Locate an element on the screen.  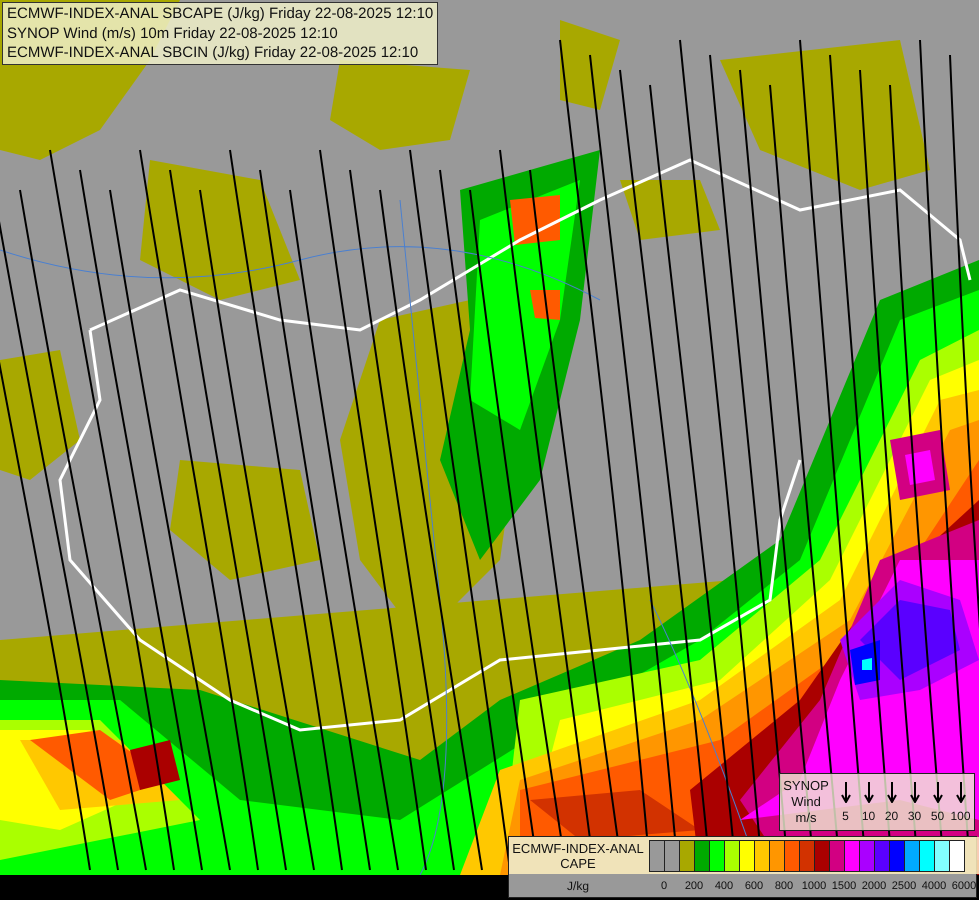
unit-label: J/kg is located at coordinates (577, 885).